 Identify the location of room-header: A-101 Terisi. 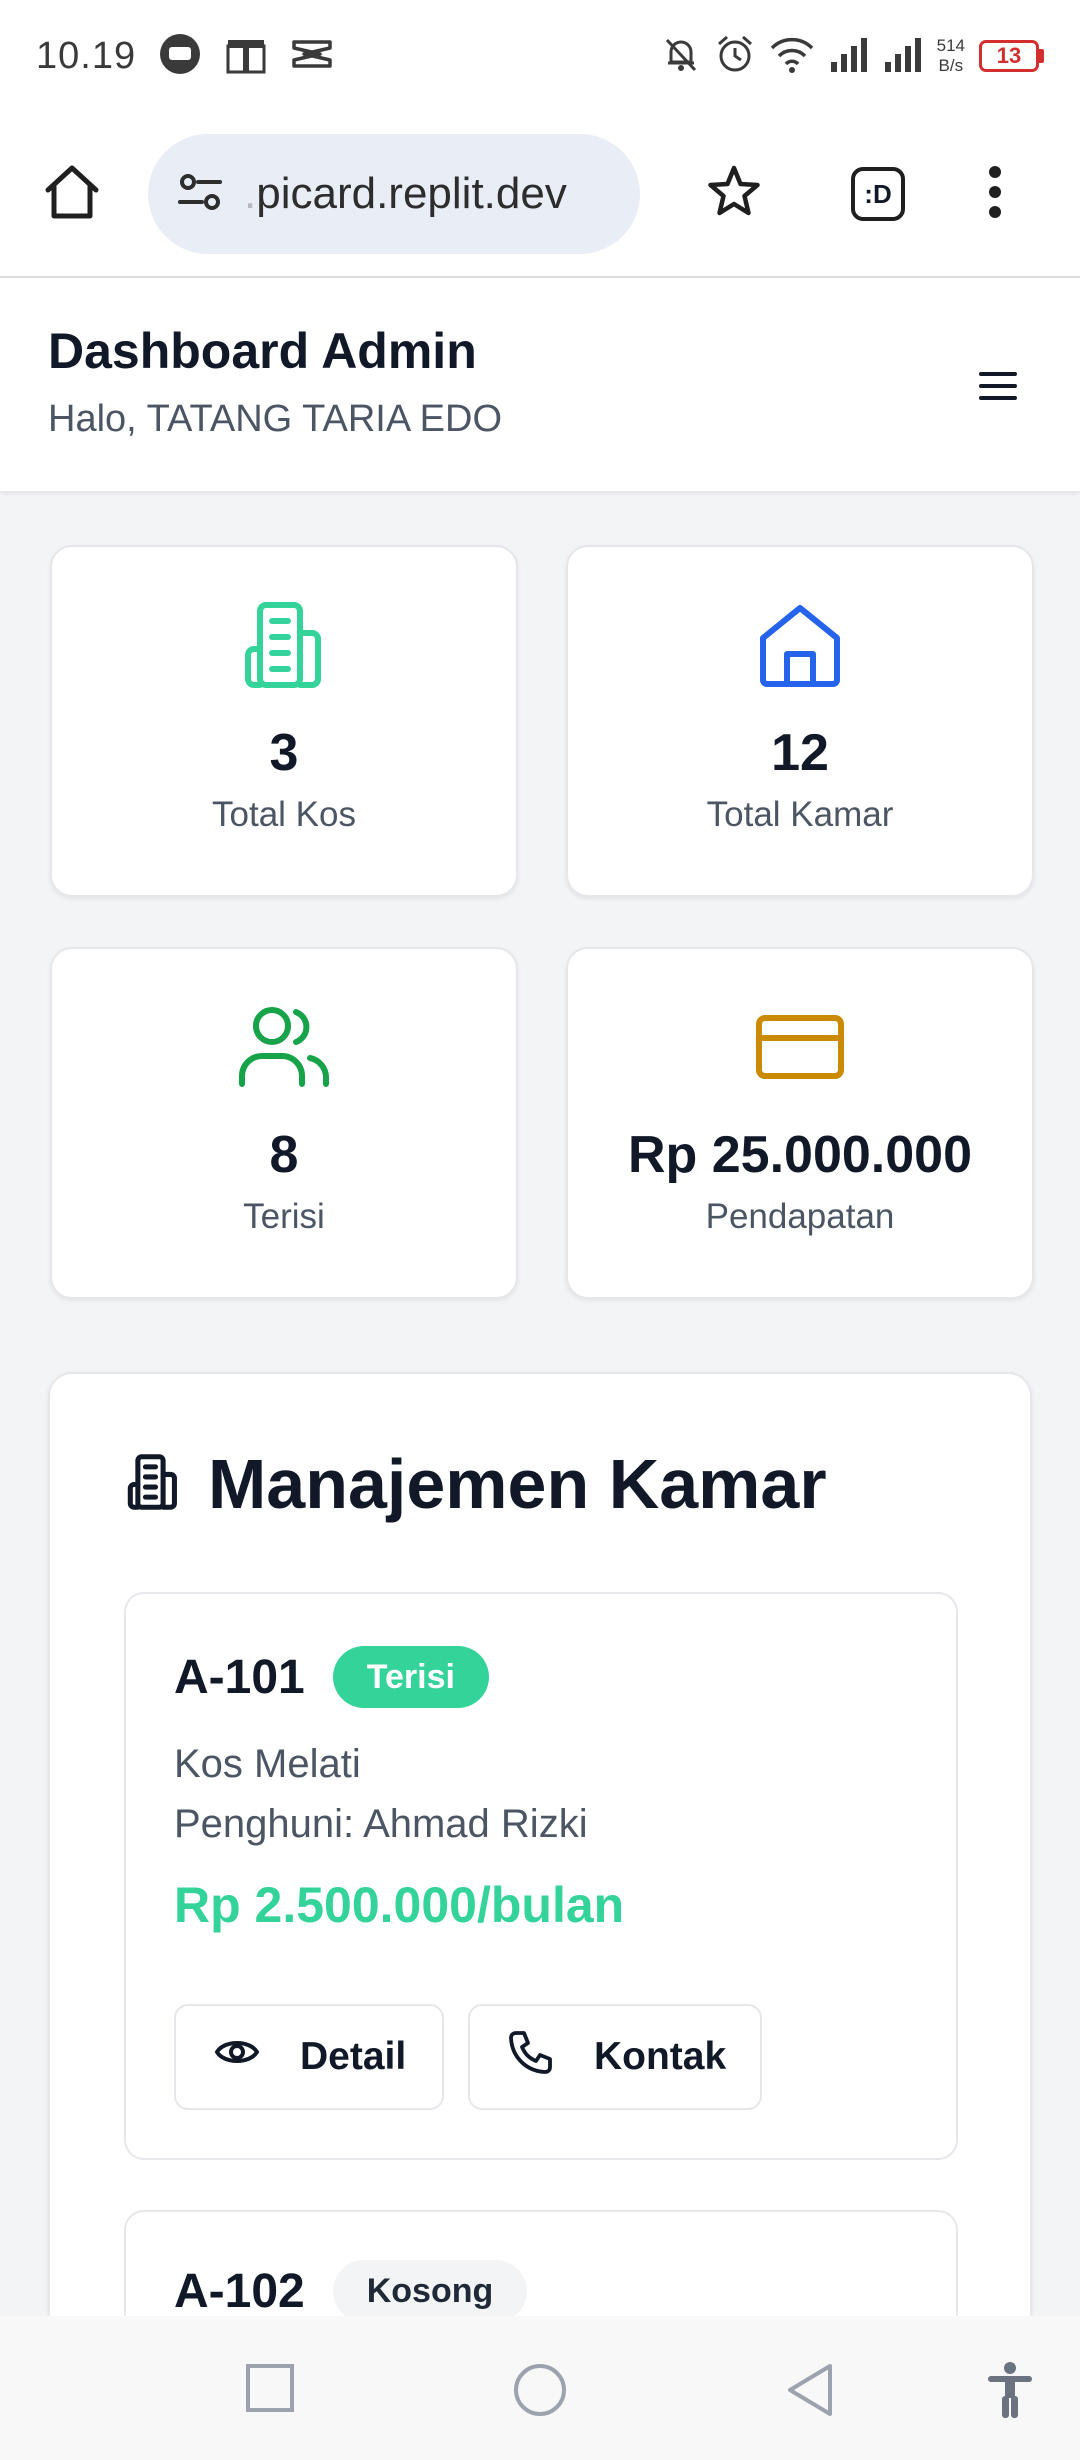
(331, 1677).